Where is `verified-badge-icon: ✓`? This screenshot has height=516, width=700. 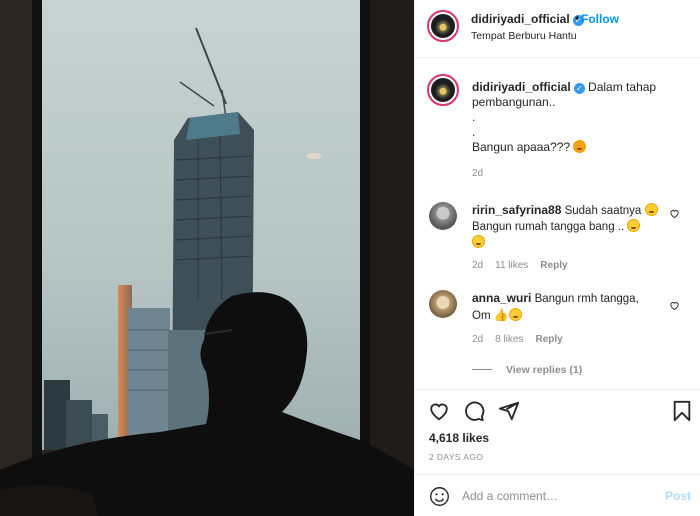
verified-badge-icon: ✓ is located at coordinates (579, 88).